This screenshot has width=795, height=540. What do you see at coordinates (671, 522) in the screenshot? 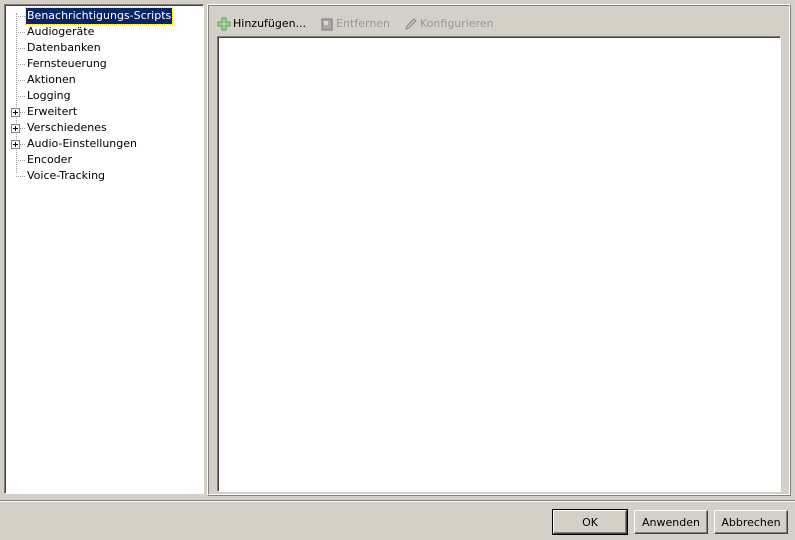
I see `apply-button: Anwenden` at bounding box center [671, 522].